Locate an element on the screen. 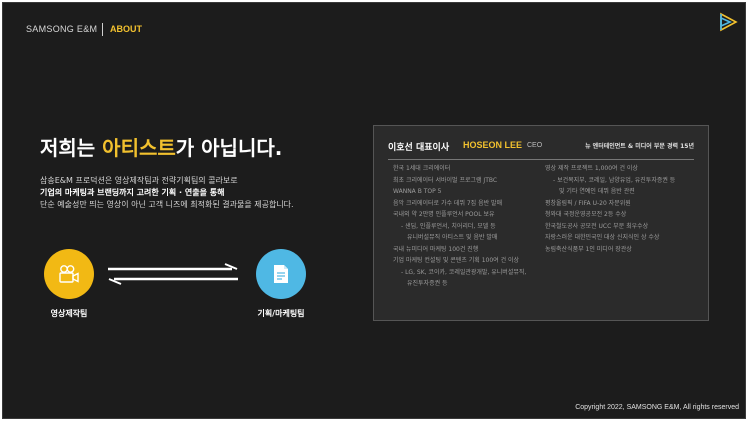 Image resolution: width=750 pixels, height=422 pixels. list-item: 최초 크리에이터 서바이벌 프로그램 JTBC is located at coordinates (445, 180).